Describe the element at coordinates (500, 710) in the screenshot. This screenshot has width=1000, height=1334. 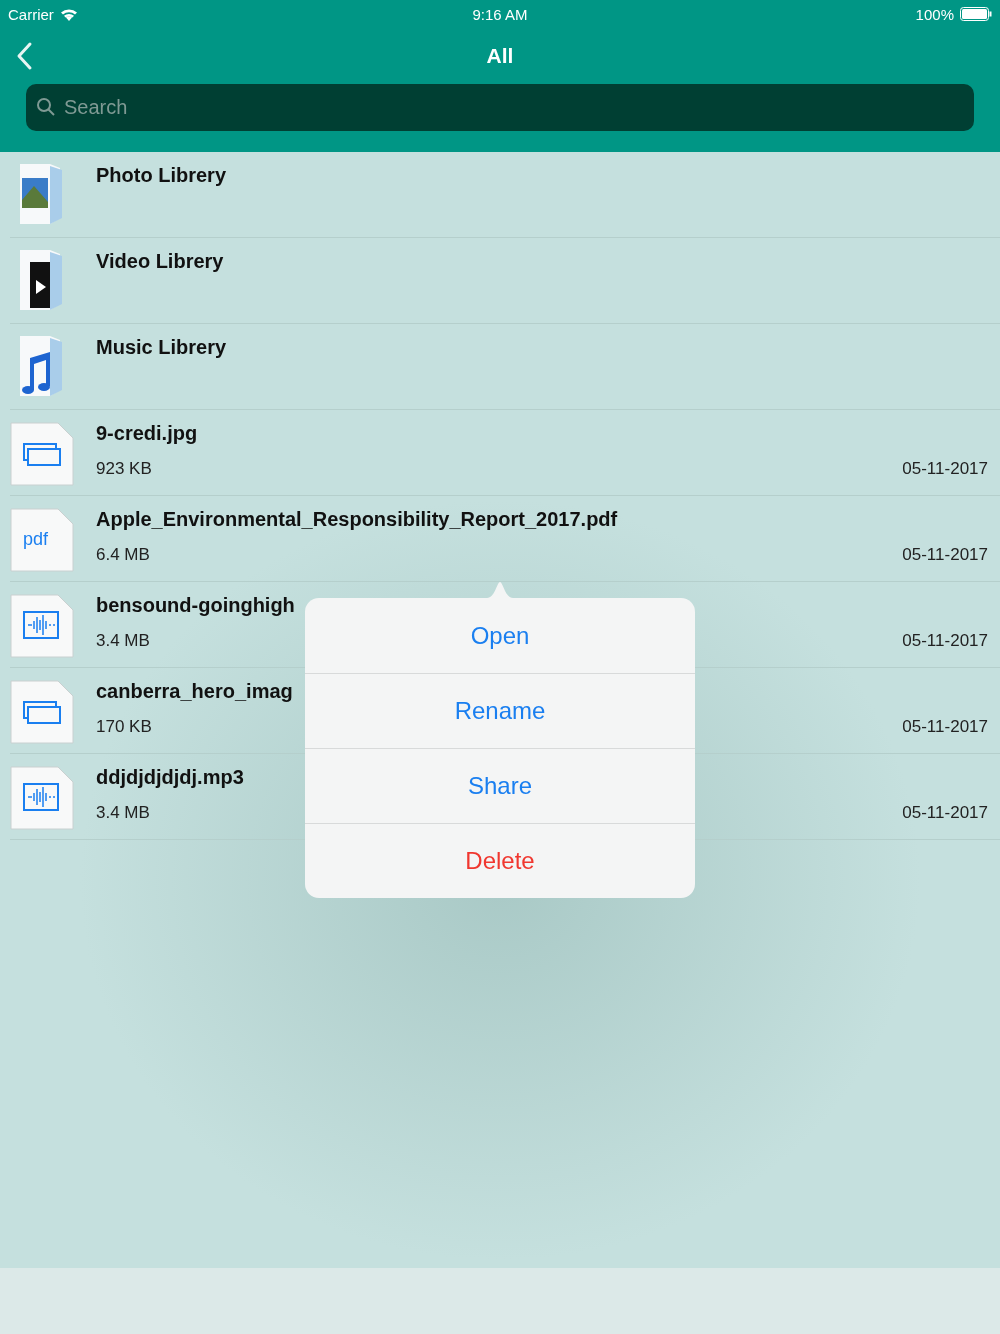
I see `action-button: Rename` at that location.